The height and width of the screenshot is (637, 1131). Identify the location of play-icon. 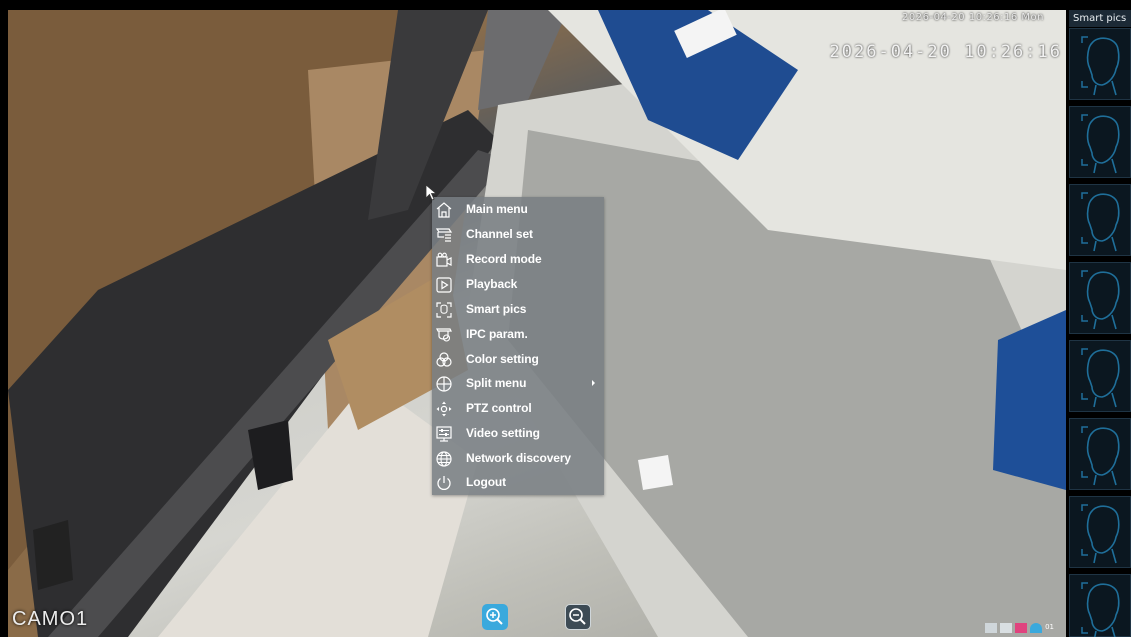
(444, 285).